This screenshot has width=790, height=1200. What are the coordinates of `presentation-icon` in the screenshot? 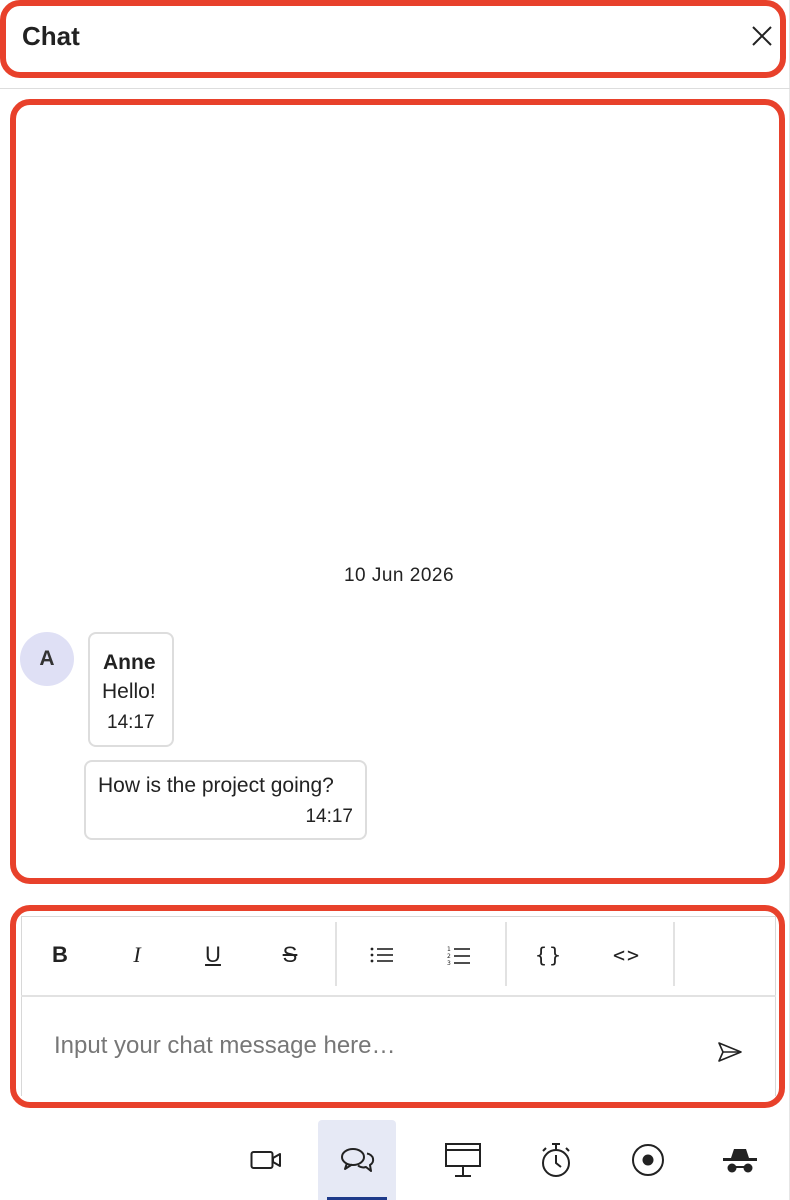 It's located at (463, 1160).